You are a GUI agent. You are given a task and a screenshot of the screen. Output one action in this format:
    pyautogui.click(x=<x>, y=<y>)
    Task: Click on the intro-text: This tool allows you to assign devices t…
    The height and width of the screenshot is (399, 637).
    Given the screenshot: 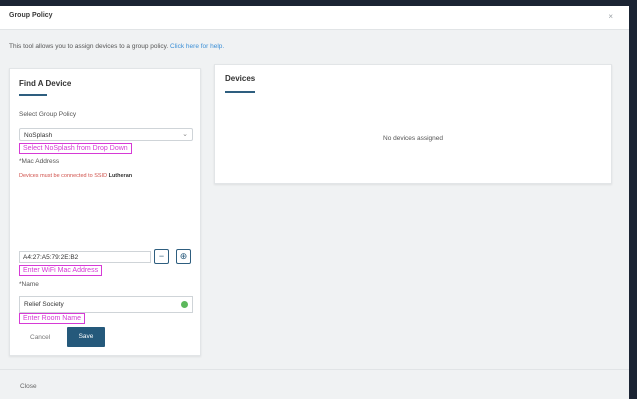 What is the action you would take?
    pyautogui.click(x=116, y=46)
    